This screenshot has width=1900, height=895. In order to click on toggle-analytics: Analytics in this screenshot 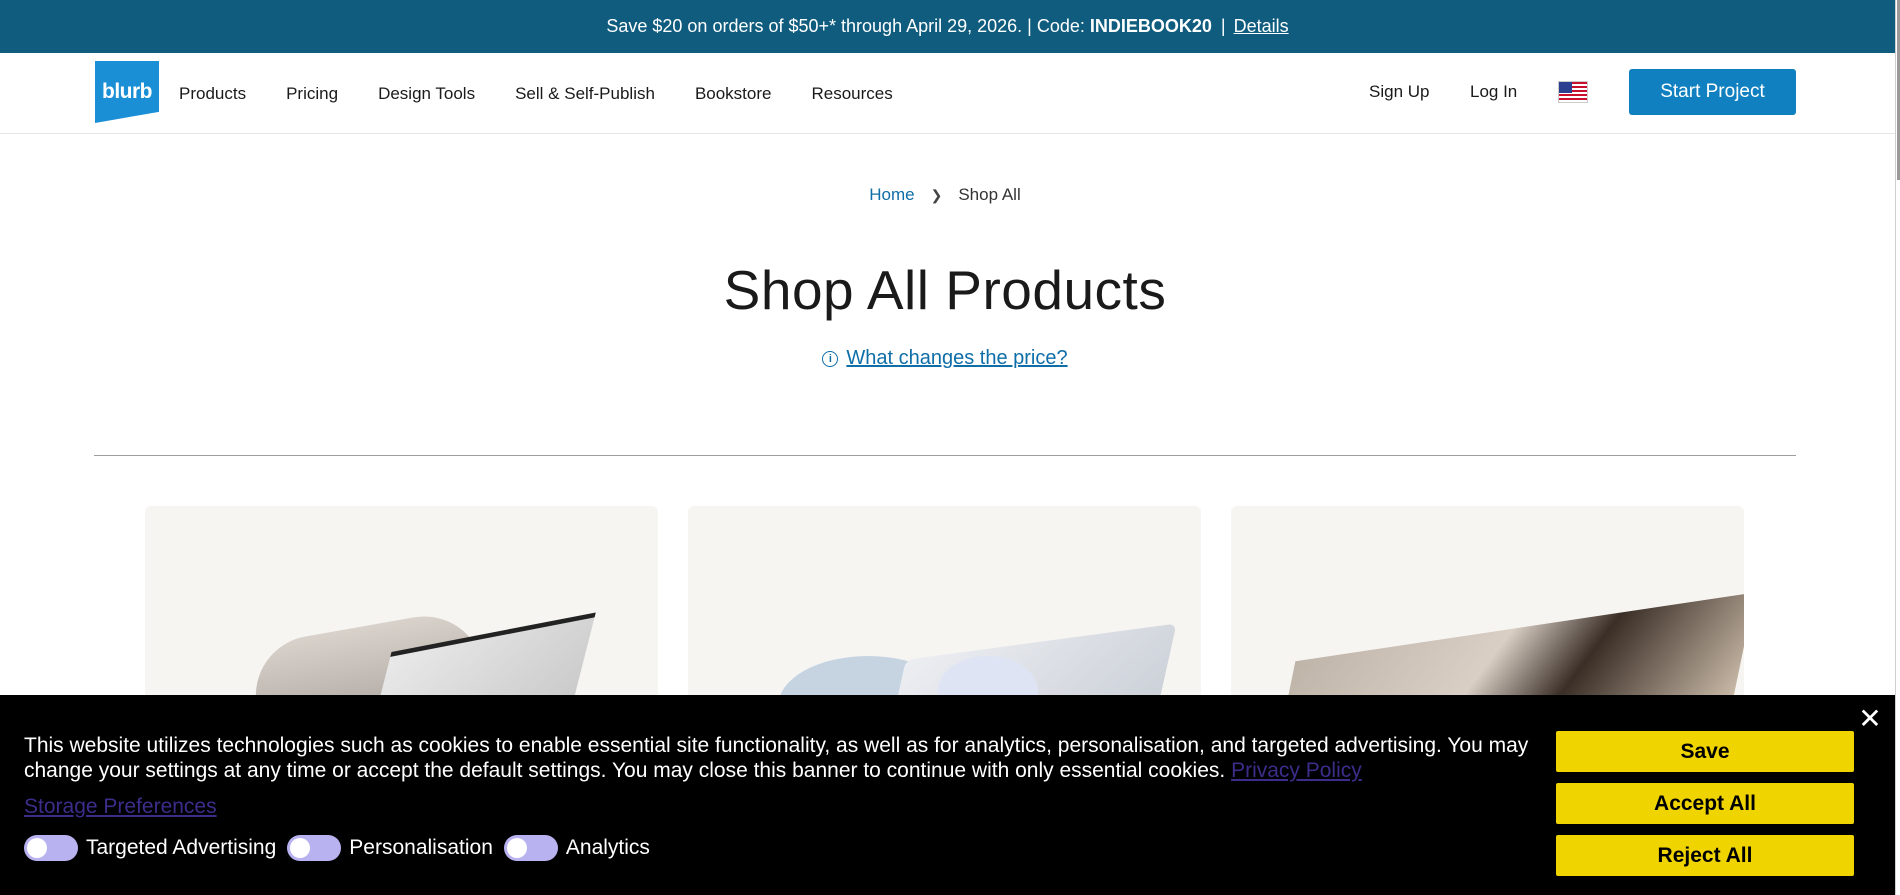, I will do `click(576, 848)`.